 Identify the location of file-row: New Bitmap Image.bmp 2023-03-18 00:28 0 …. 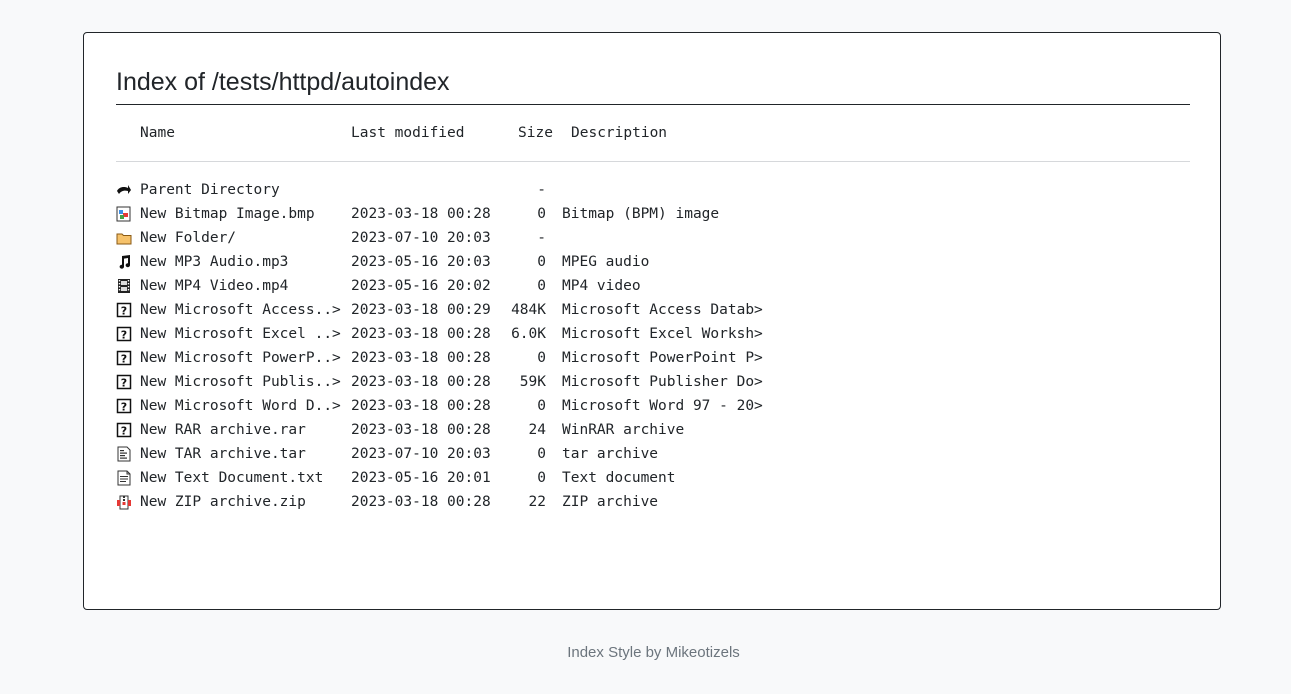
(653, 214).